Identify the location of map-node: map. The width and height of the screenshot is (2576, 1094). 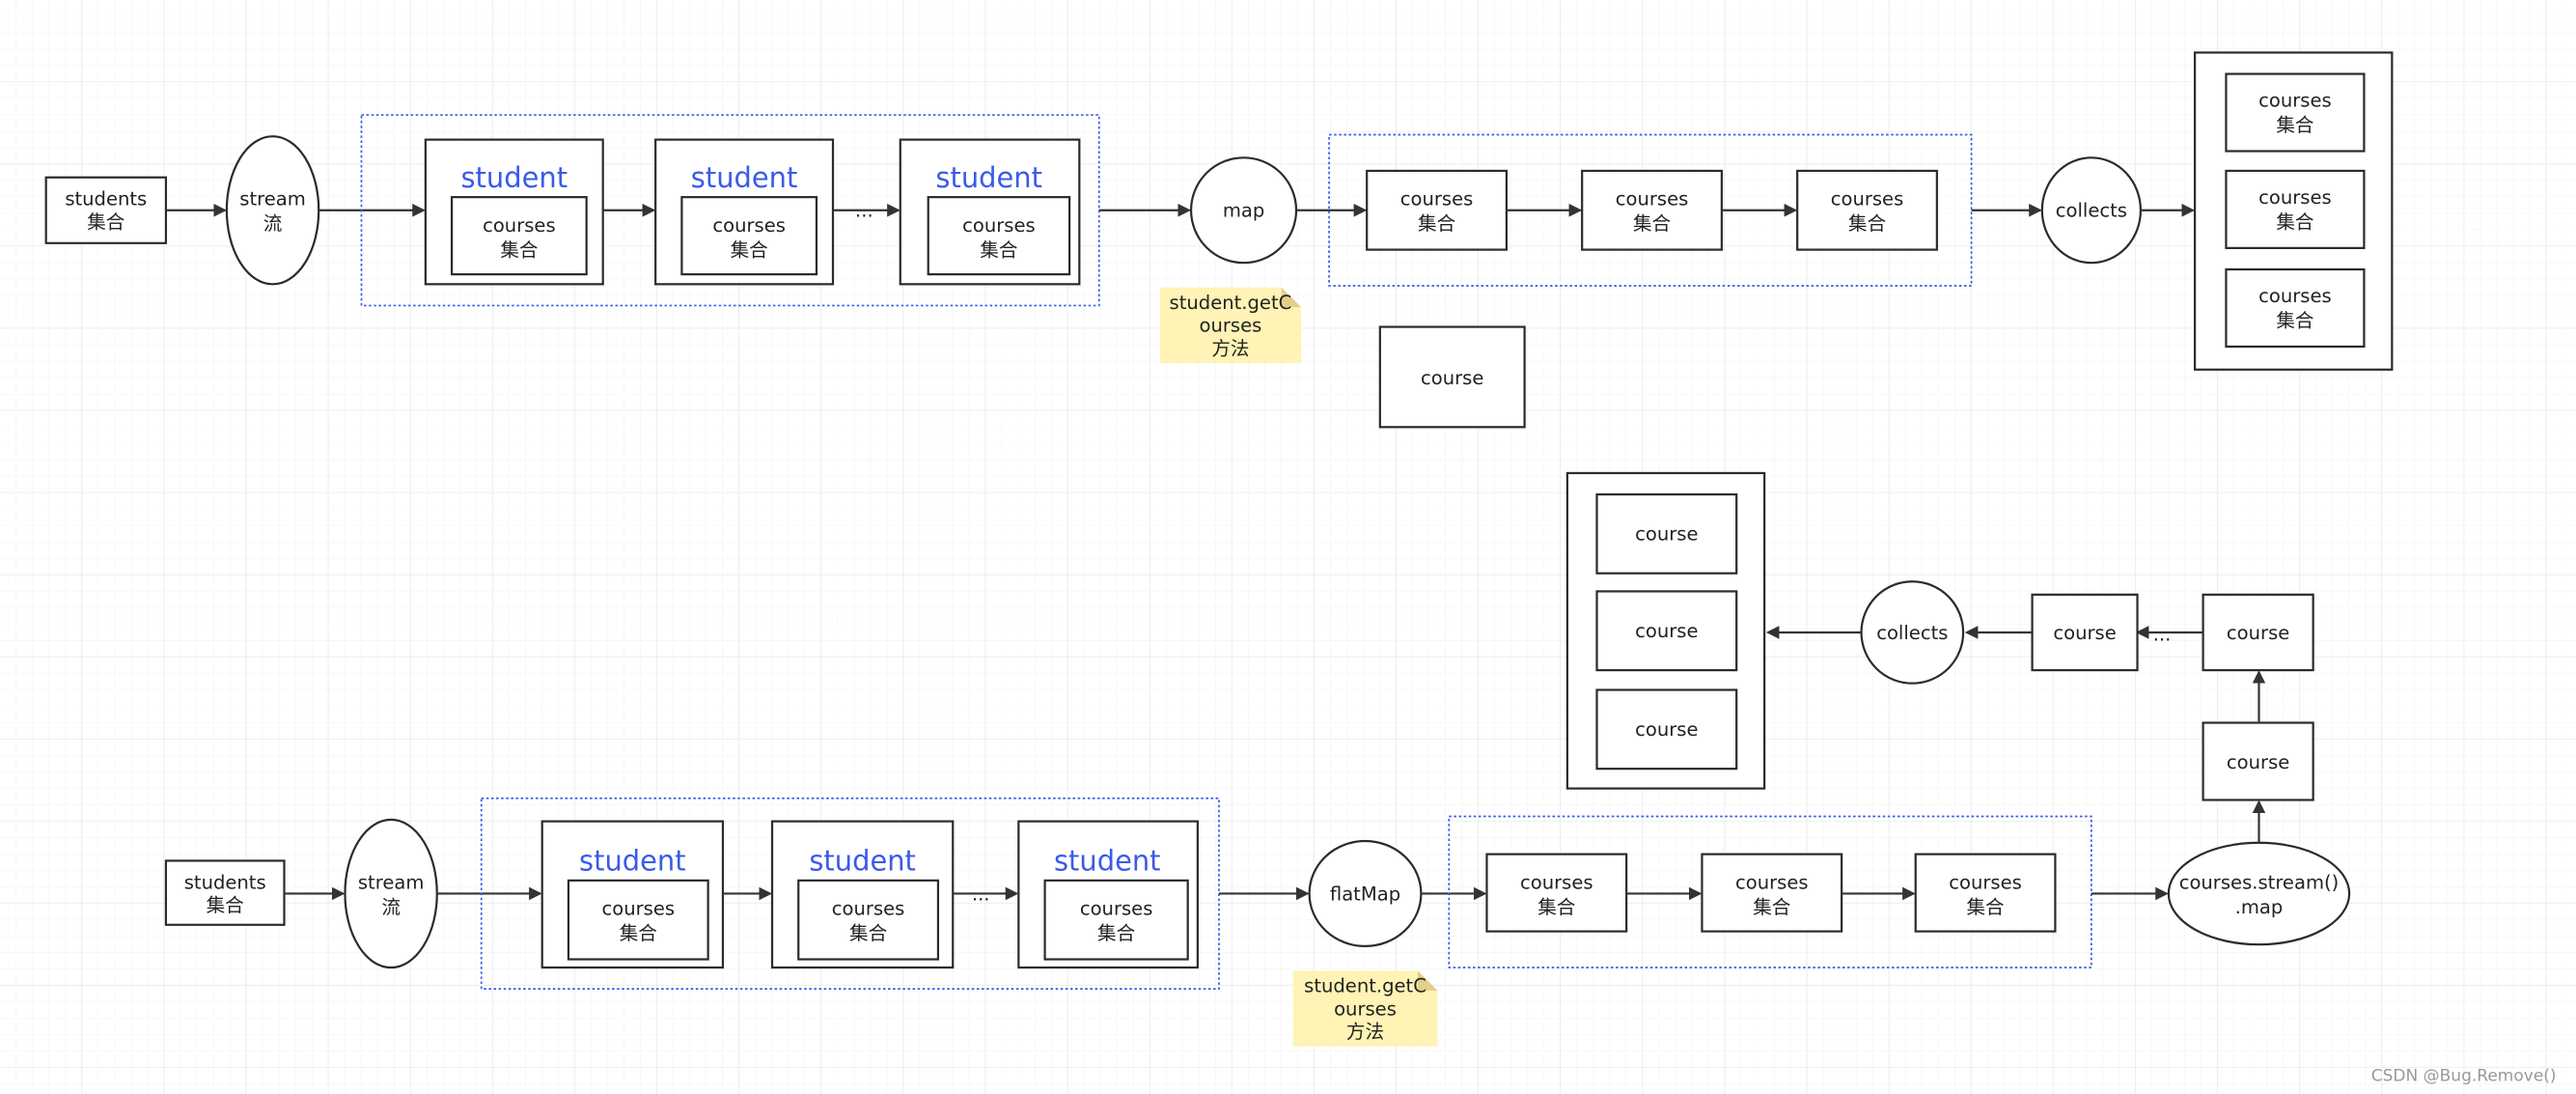
(1243, 210).